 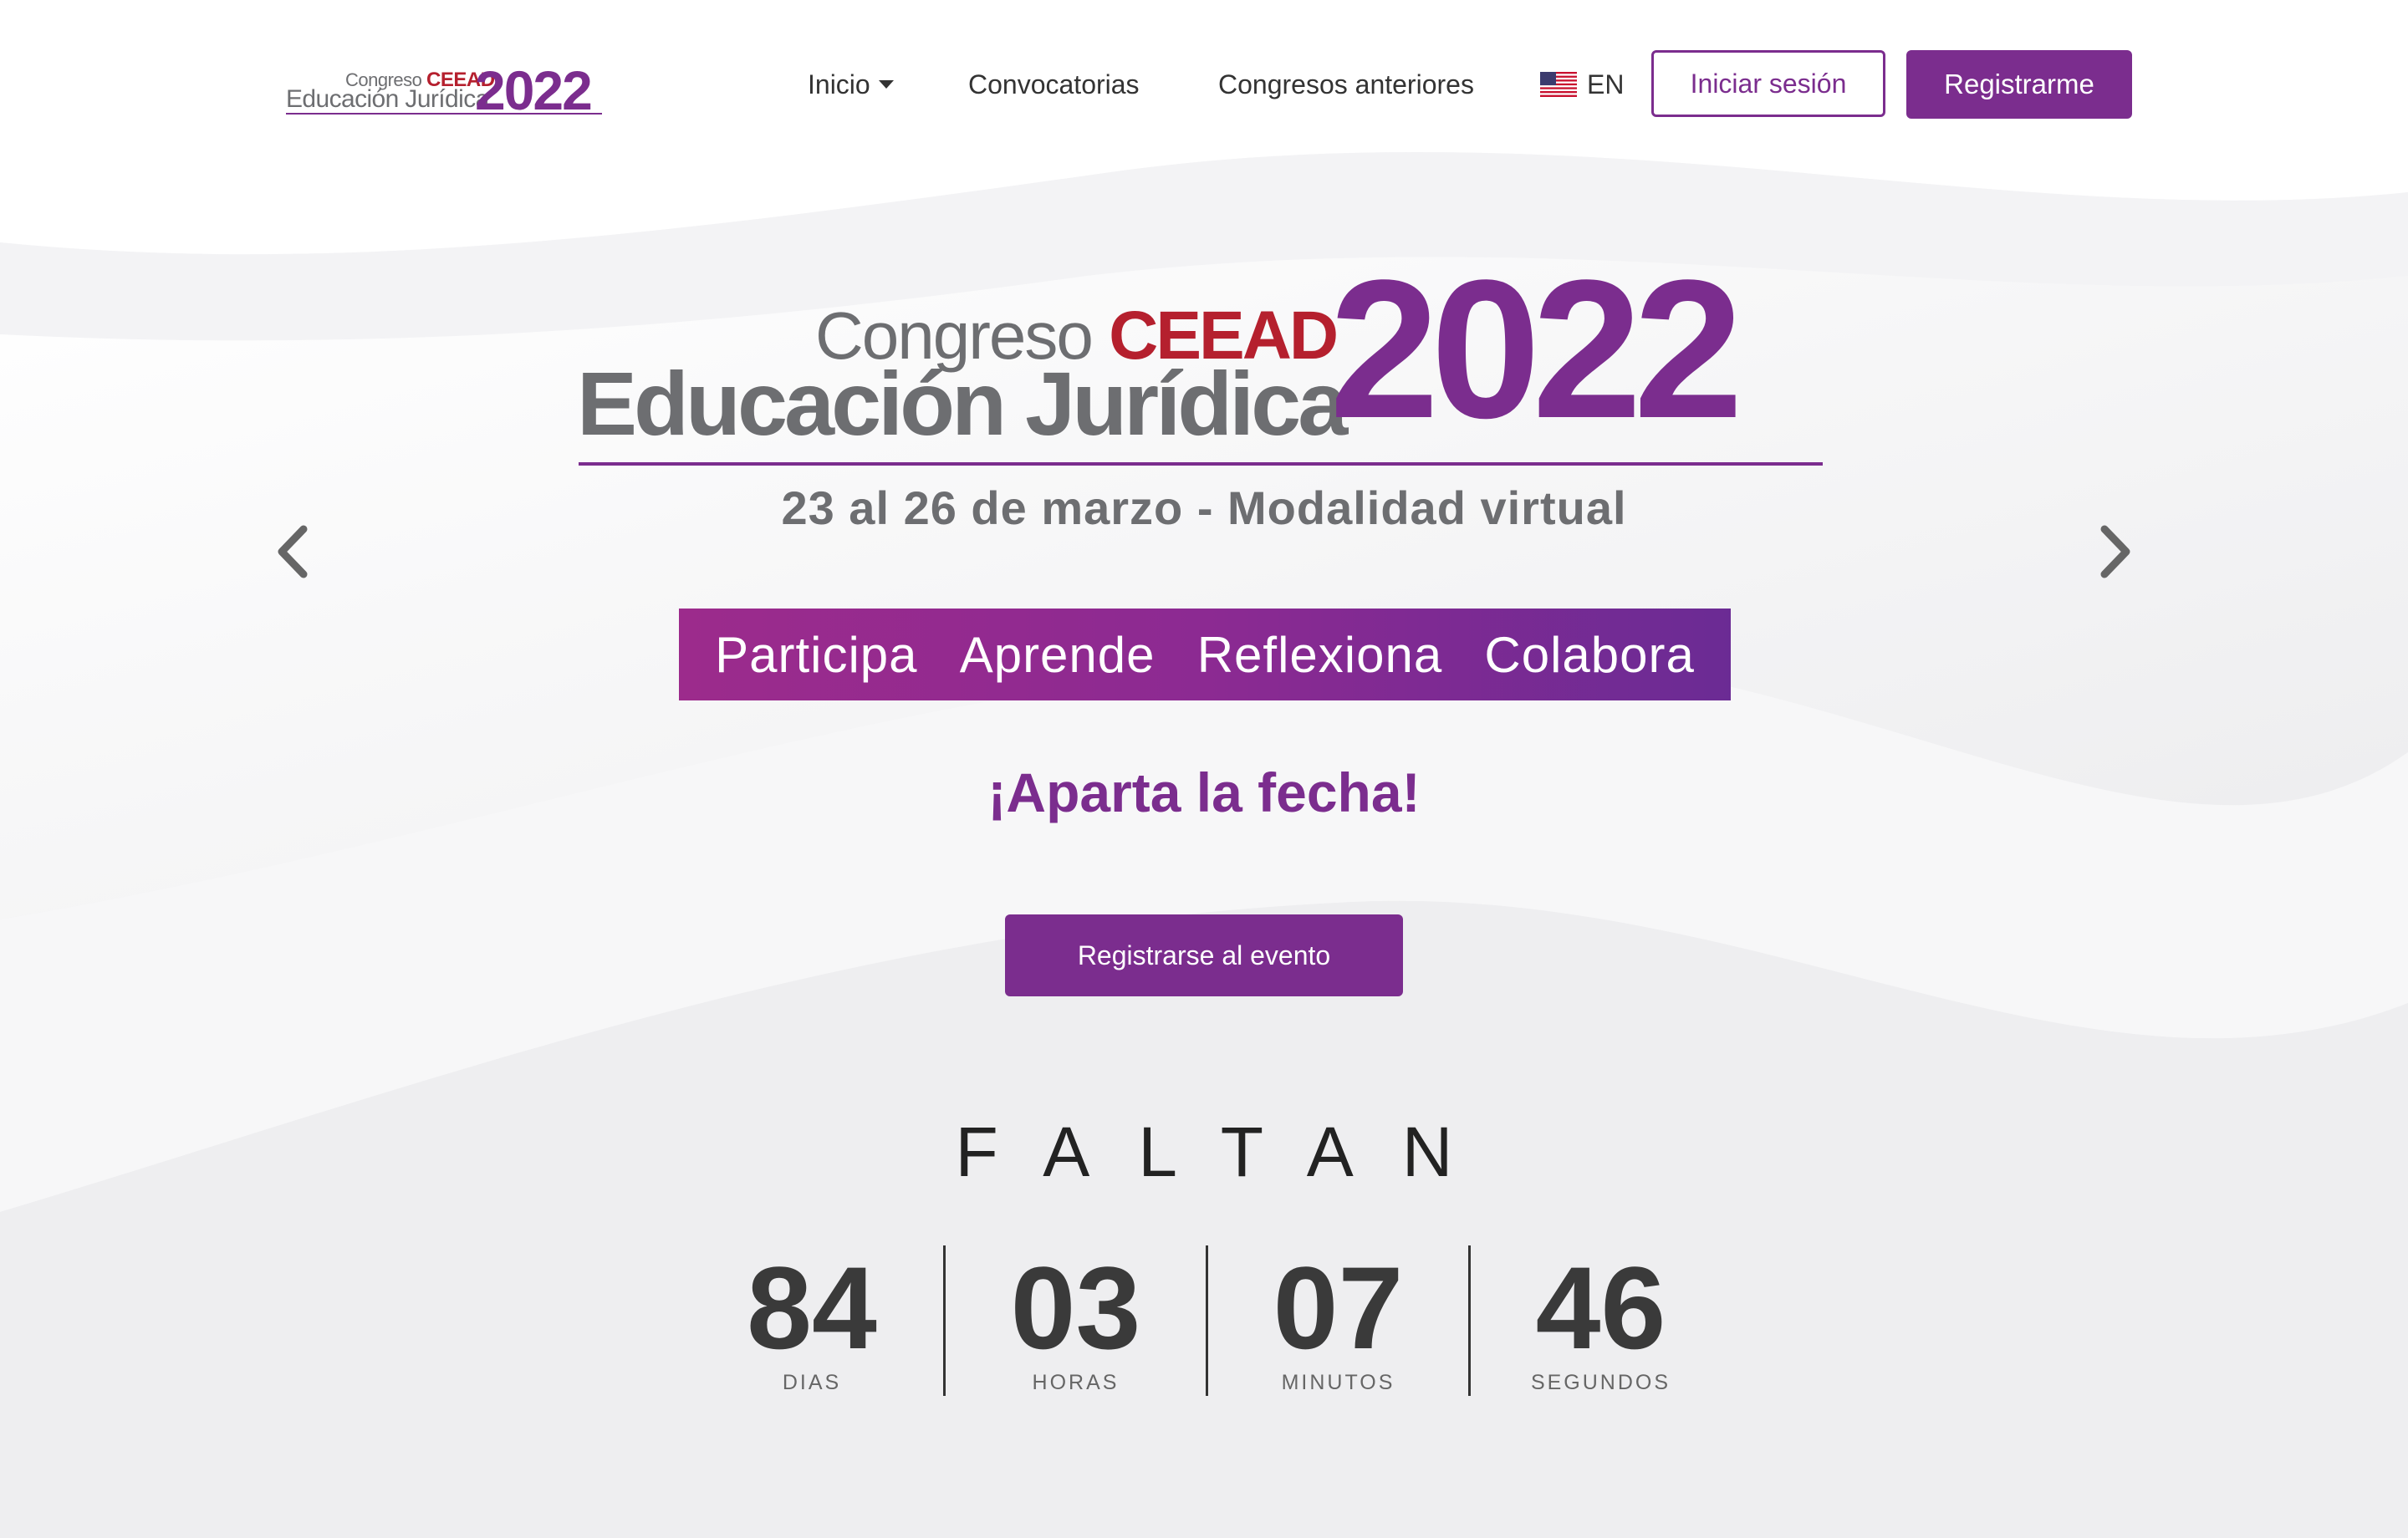 I want to click on register-event-button: Registrarse al evento, so click(x=1204, y=955).